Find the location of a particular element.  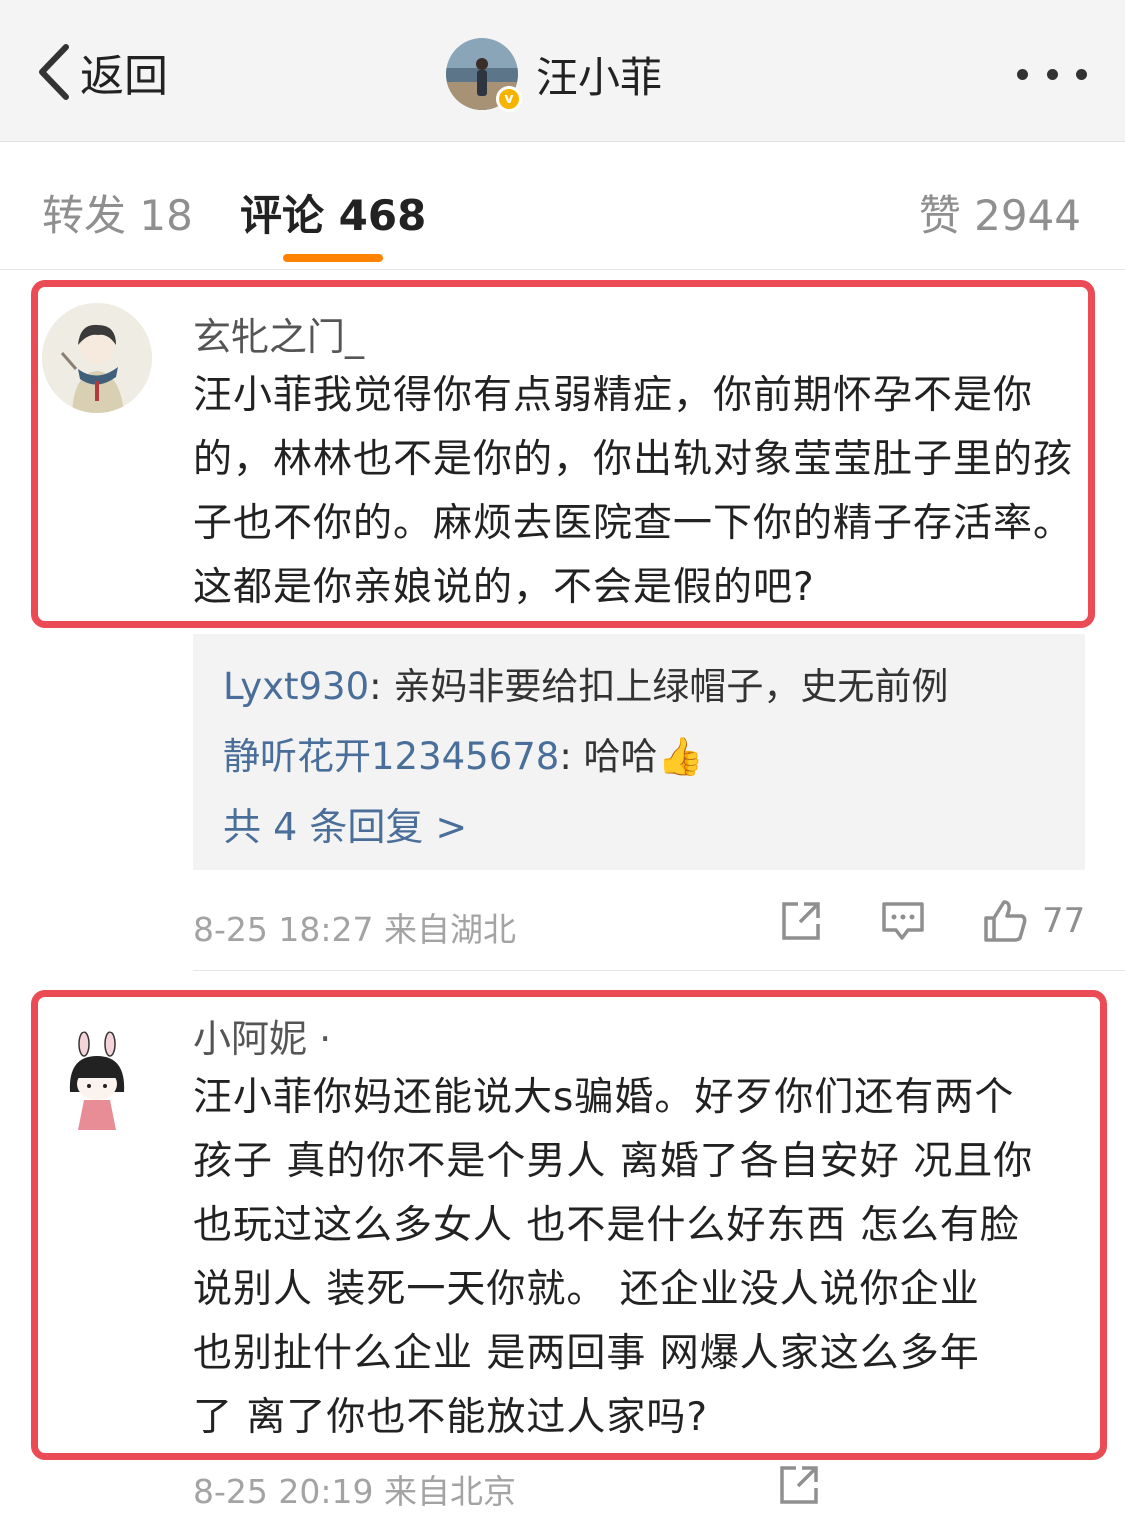

comment-actions is located at coordinates (799, 1485).